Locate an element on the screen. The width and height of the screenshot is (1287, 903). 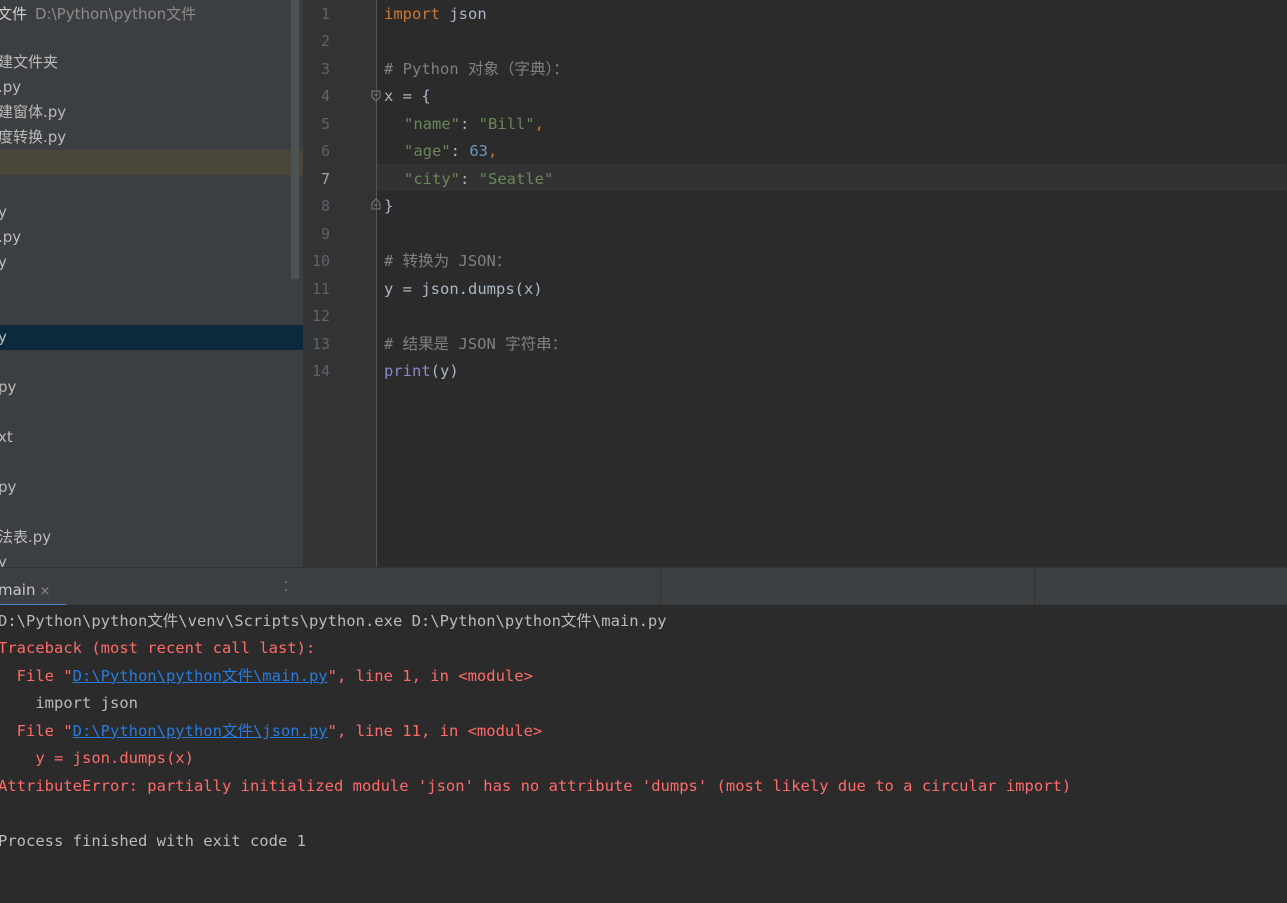
run-tab-main: main × is located at coordinates (33, 587).